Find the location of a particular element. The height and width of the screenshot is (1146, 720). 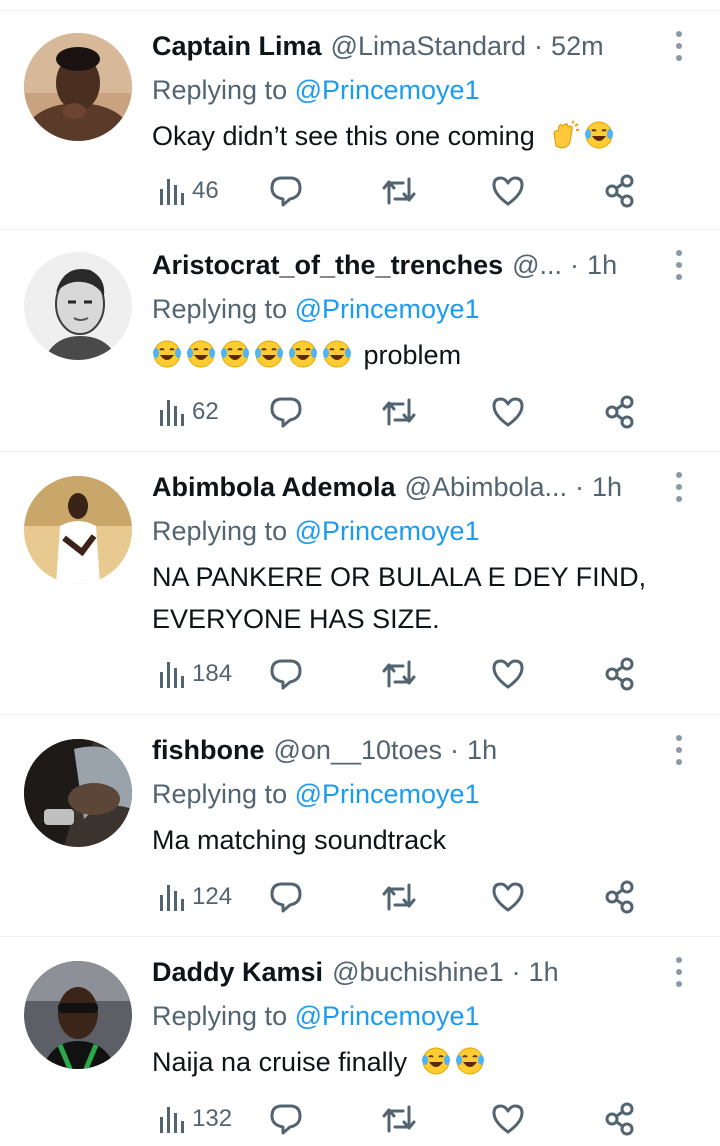

tweet-header: Abimbola Ademola @Abimbola... · 1h is located at coordinates (406, 487).